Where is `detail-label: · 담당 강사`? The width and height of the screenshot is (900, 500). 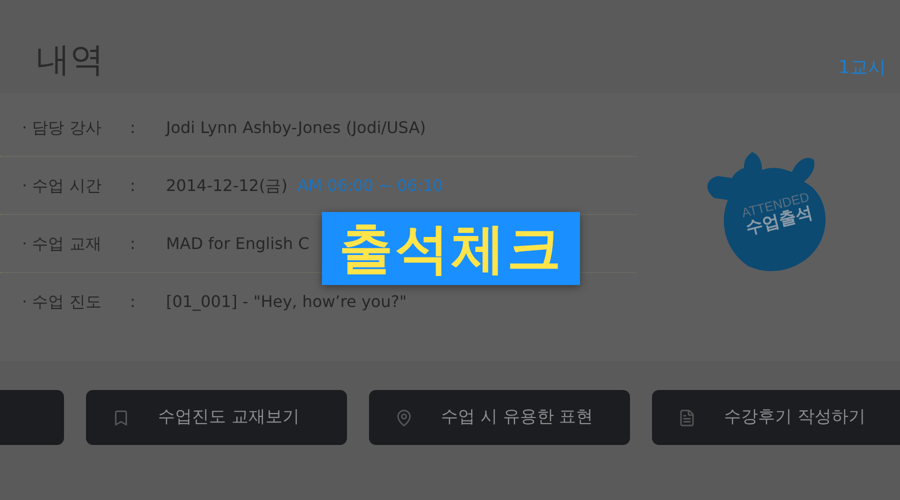
detail-label: · 담당 강사 is located at coordinates (62, 127).